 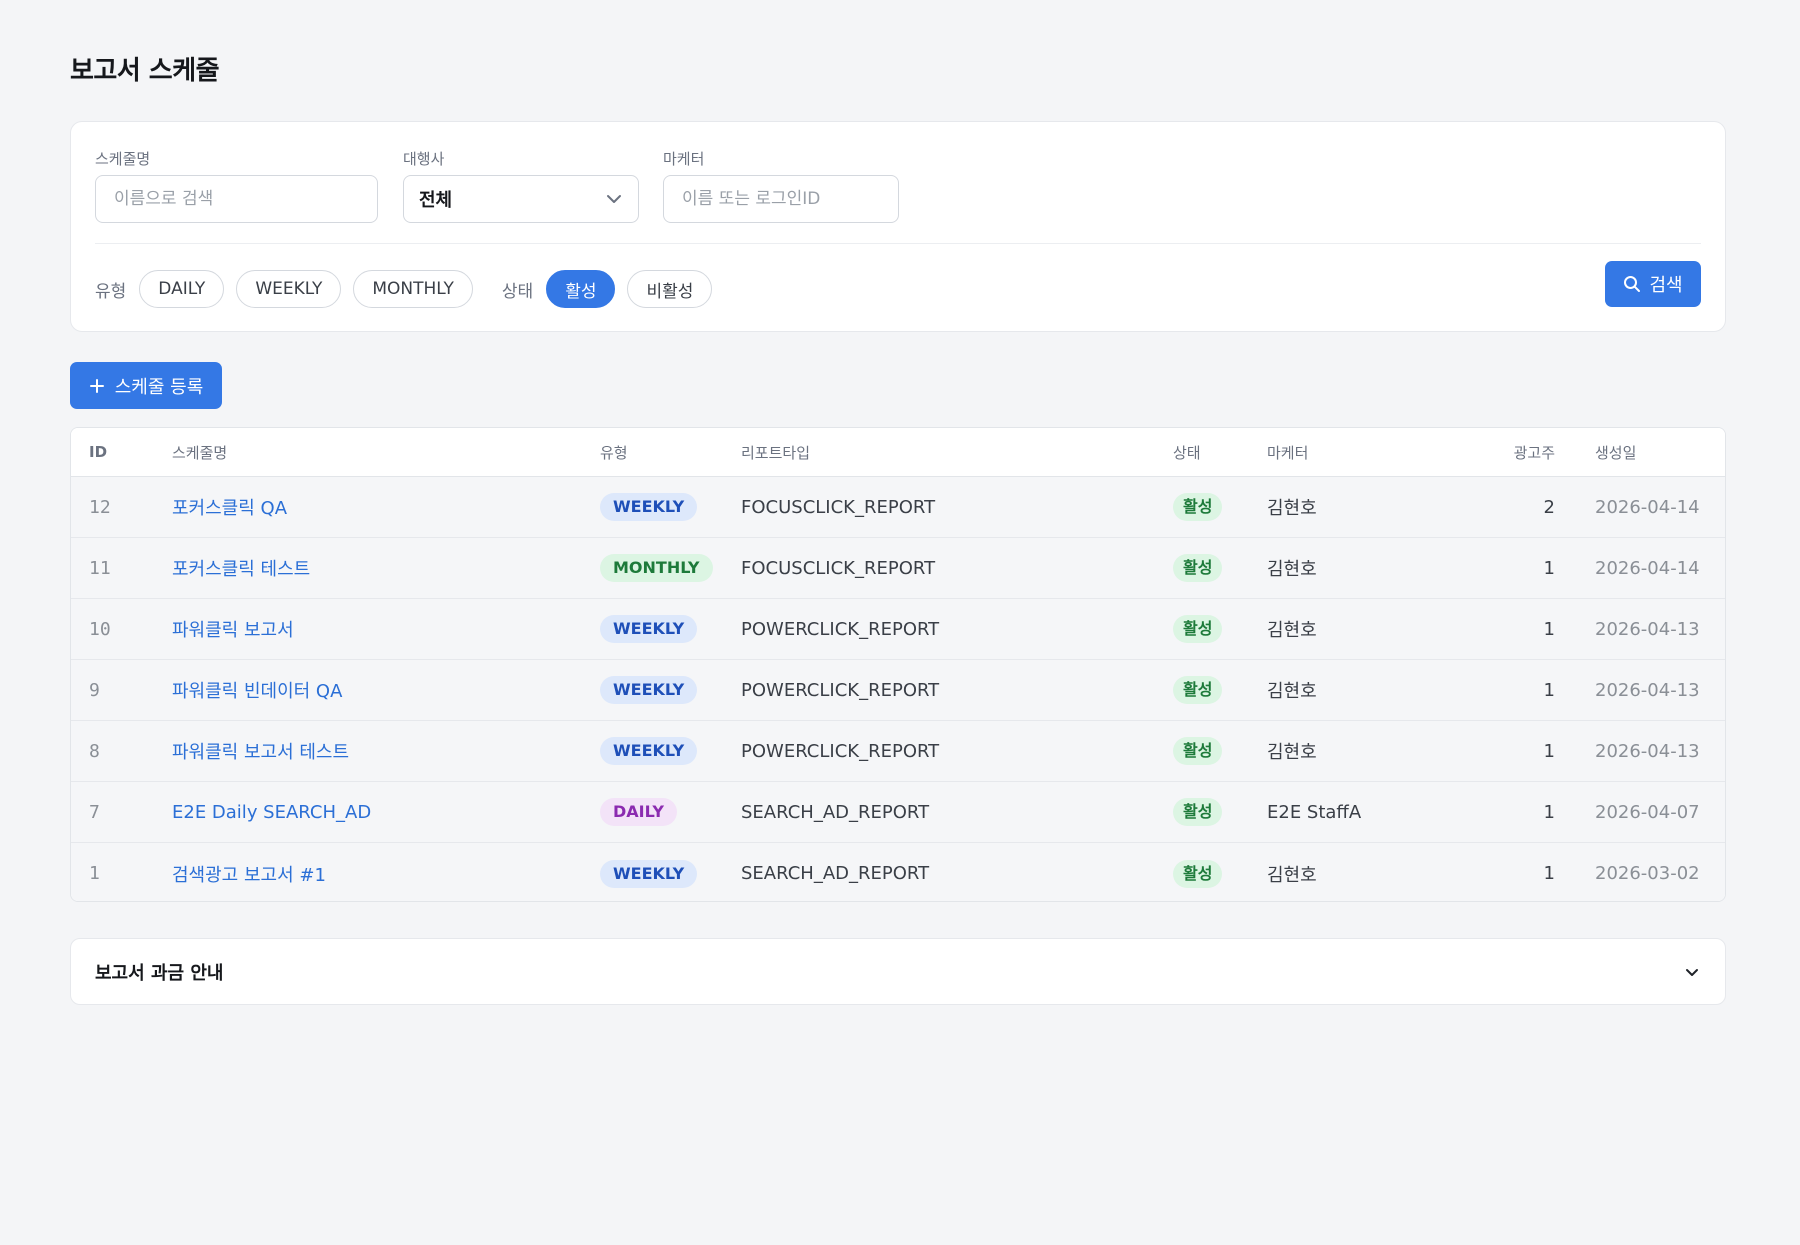 What do you see at coordinates (776, 452) in the screenshot?
I see `col-report-type: 리포트타입` at bounding box center [776, 452].